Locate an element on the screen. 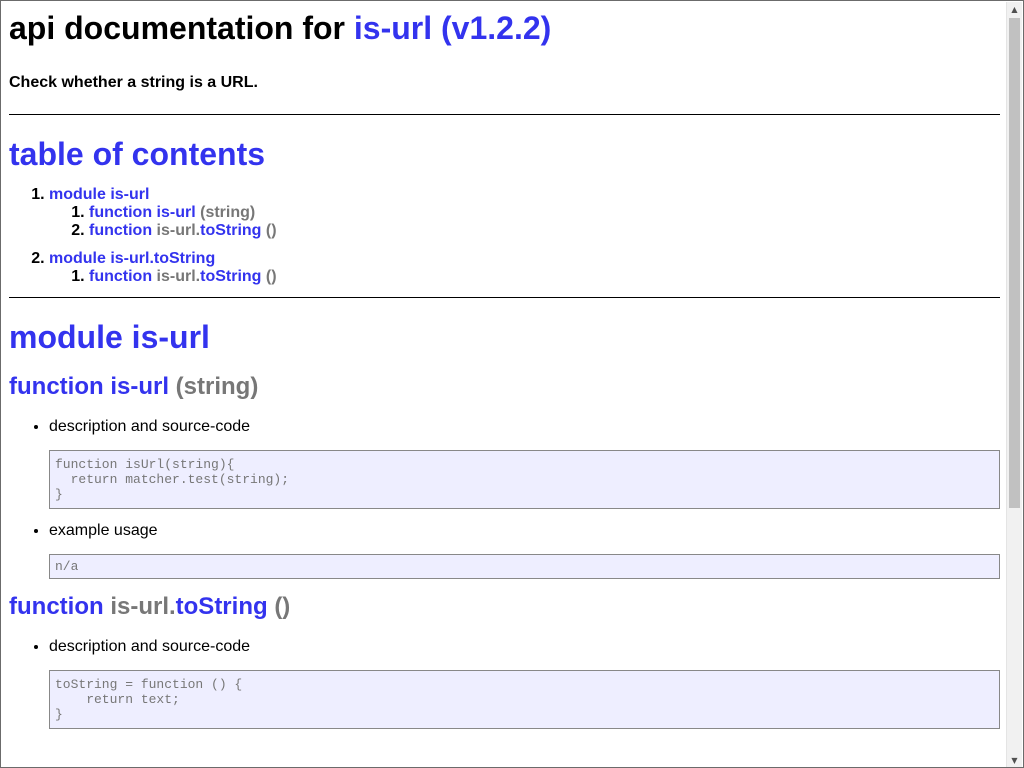  vertical-scrollbar: ▲ ▼ is located at coordinates (1014, 384).